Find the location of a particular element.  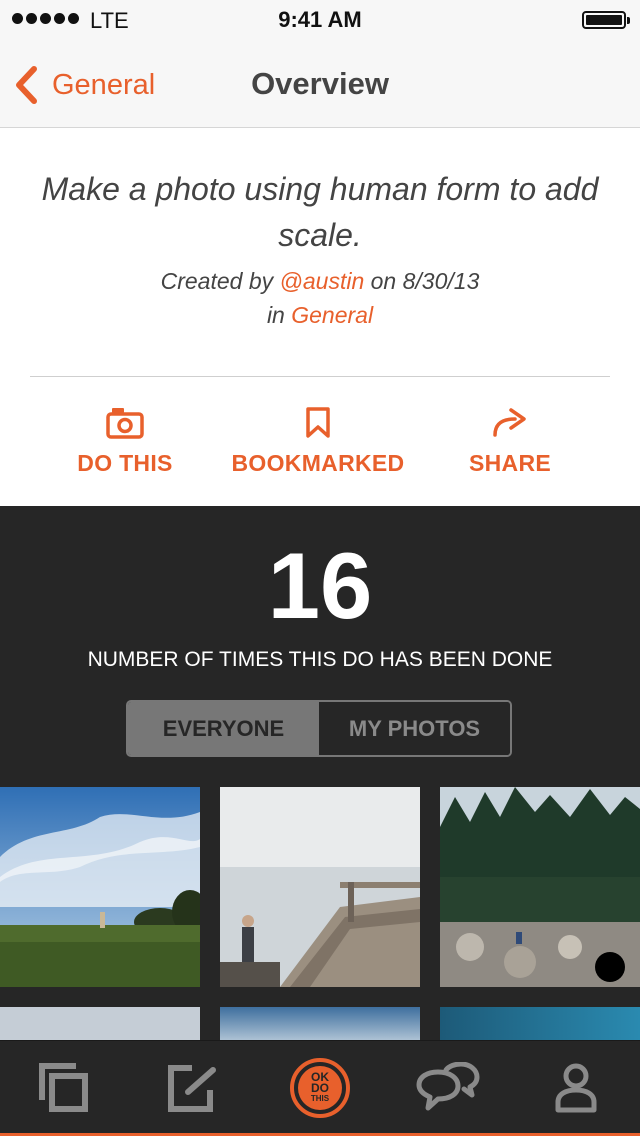

created-date: 8/30/13 is located at coordinates (441, 281).